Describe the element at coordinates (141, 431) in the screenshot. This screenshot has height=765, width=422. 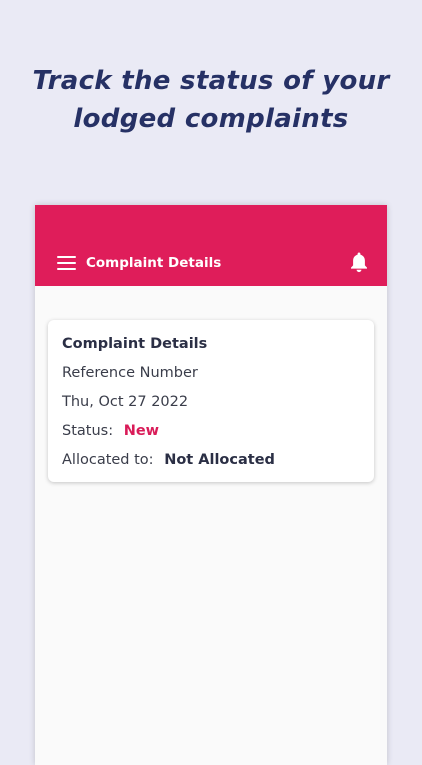
I see `status-badge: New` at that location.